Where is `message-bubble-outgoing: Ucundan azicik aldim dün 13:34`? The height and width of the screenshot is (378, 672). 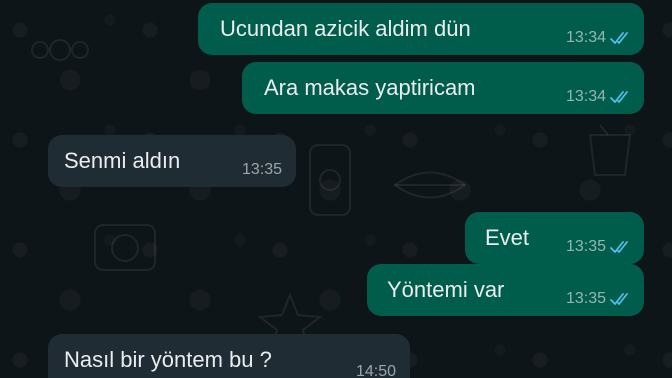 message-bubble-outgoing: Ucundan azicik aldim dün 13:34 is located at coordinates (421, 29).